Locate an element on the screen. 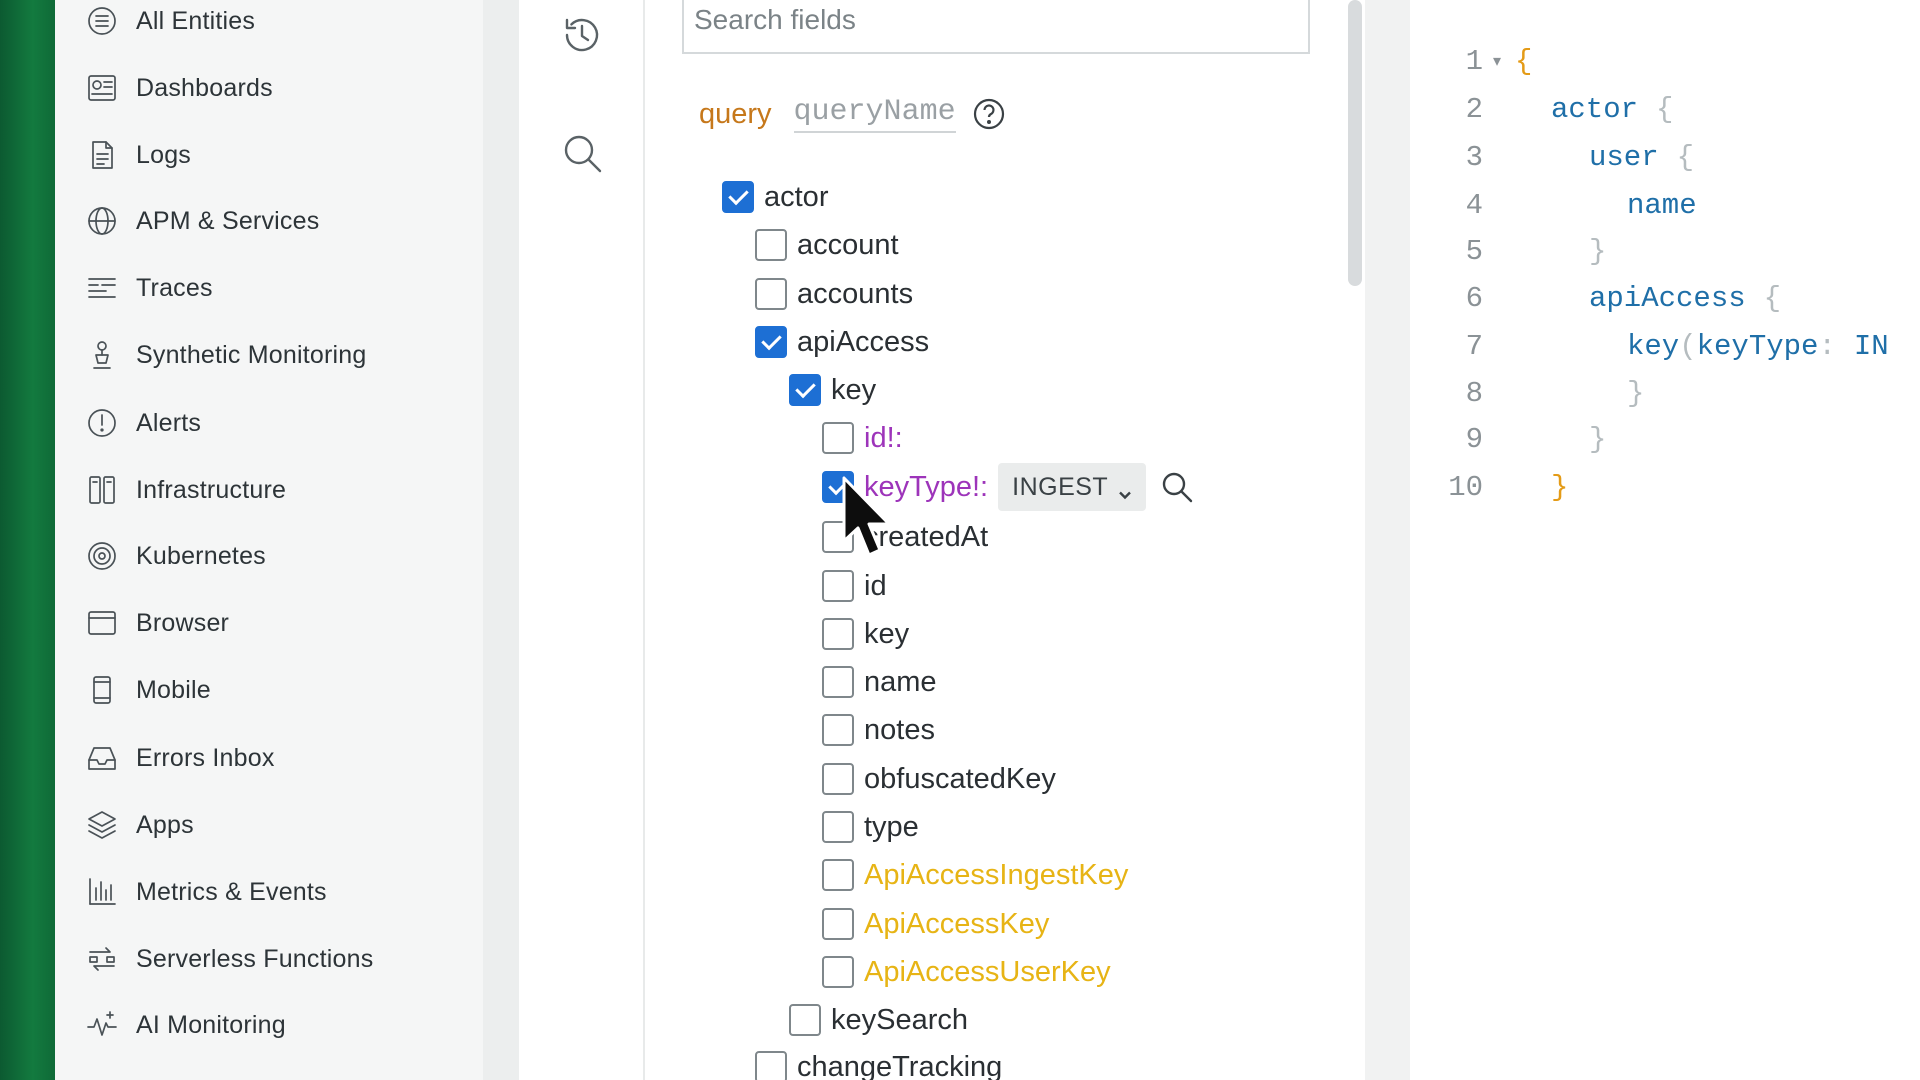  sidebar-item-infrastructure: Infrastructure is located at coordinates (185, 490).